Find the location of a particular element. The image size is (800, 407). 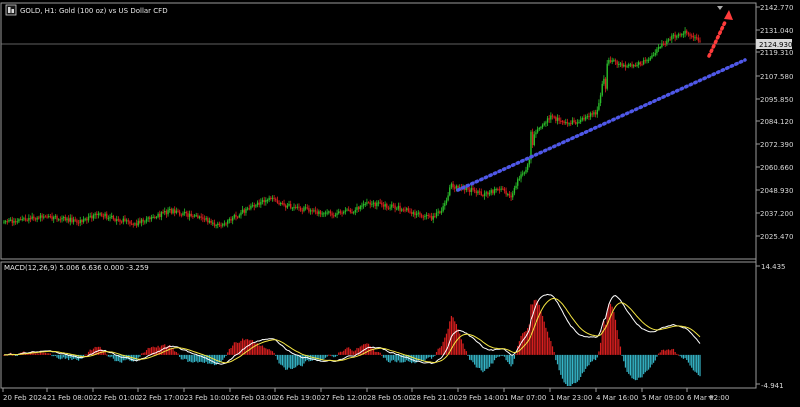

time-tick-label: 28 Feb 05:00 is located at coordinates (390, 398).